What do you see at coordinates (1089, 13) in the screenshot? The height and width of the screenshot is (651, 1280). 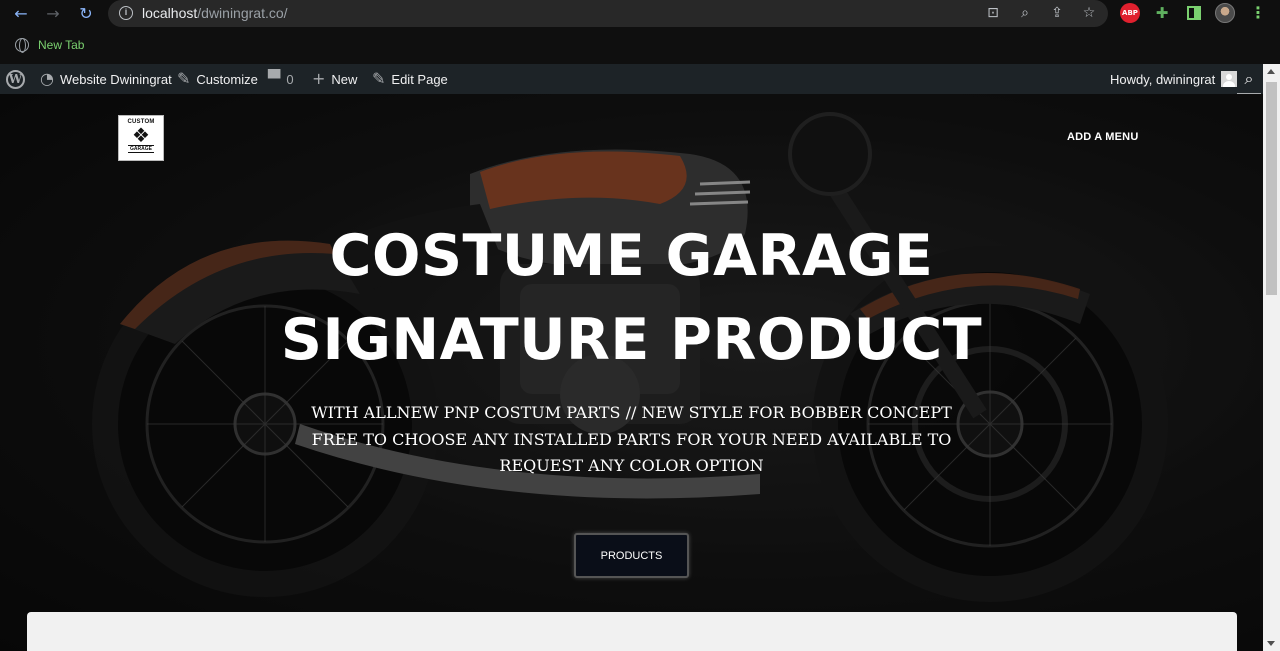 I see `bookmark-star-icon: ☆` at bounding box center [1089, 13].